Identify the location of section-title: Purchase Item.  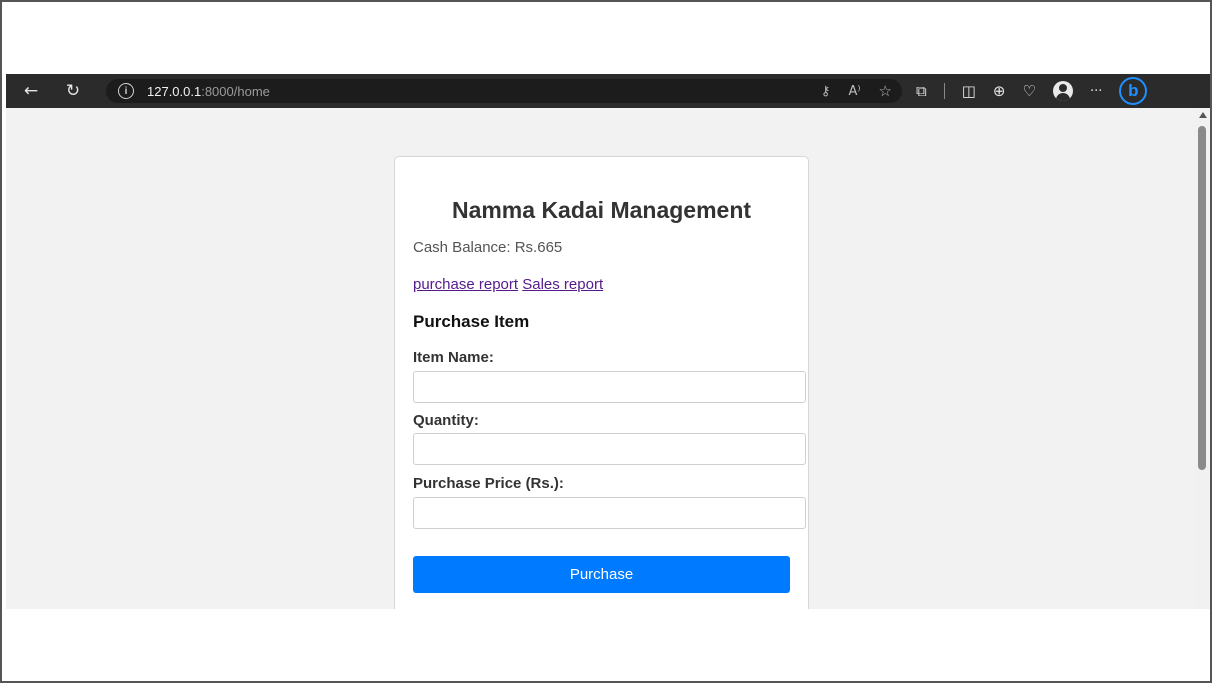
(471, 321).